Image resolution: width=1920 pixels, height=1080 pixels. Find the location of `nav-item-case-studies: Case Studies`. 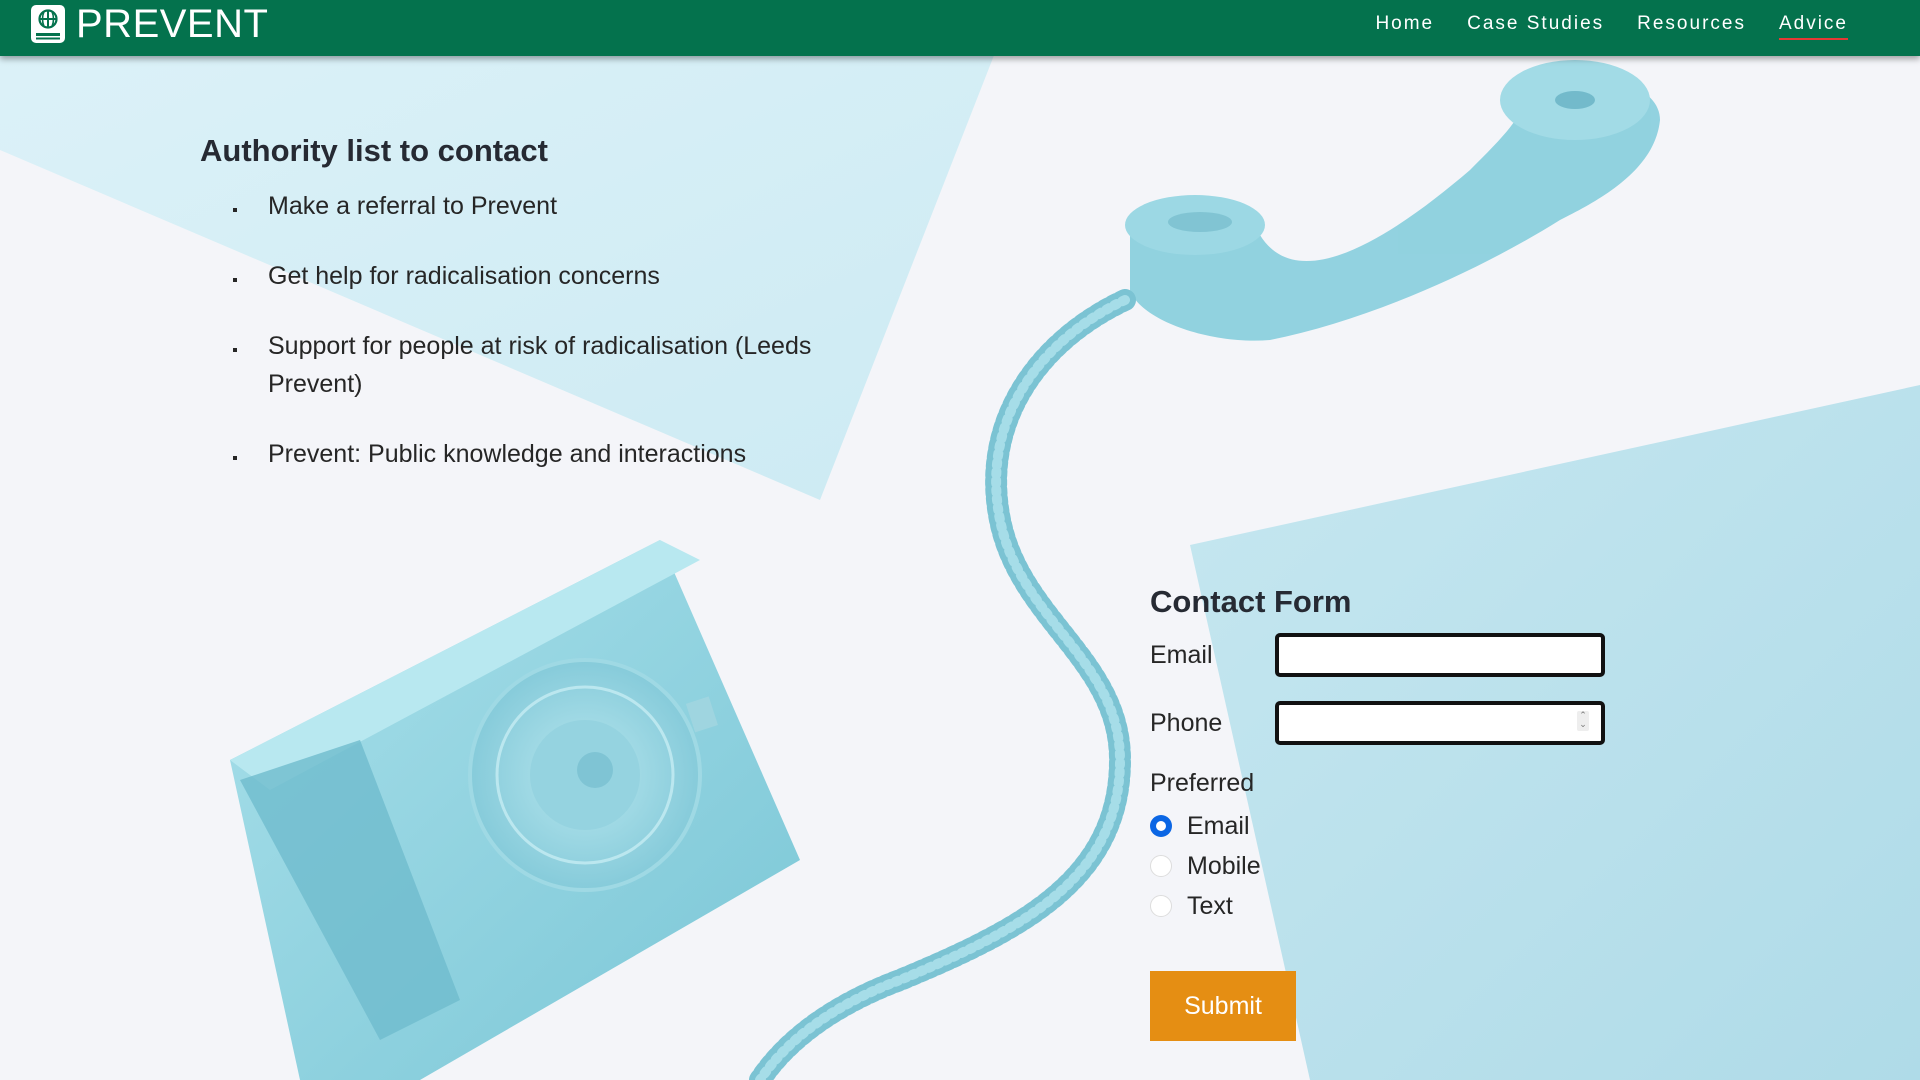

nav-item-case-studies: Case Studies is located at coordinates (1535, 25).